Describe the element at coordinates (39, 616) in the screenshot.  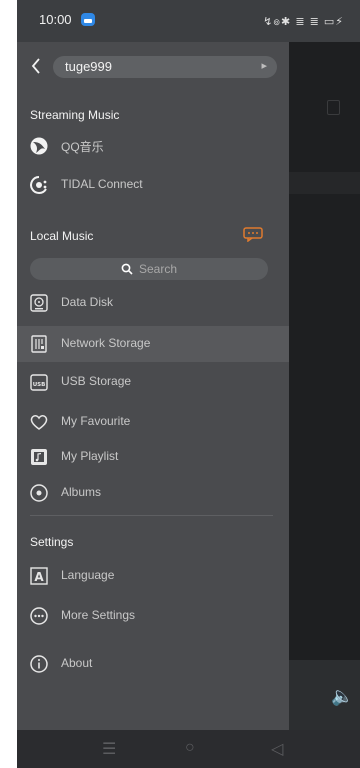
I see `more-settings-icon` at that location.